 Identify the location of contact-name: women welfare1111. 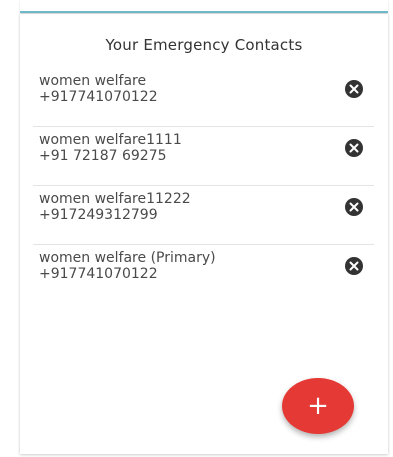
(110, 140).